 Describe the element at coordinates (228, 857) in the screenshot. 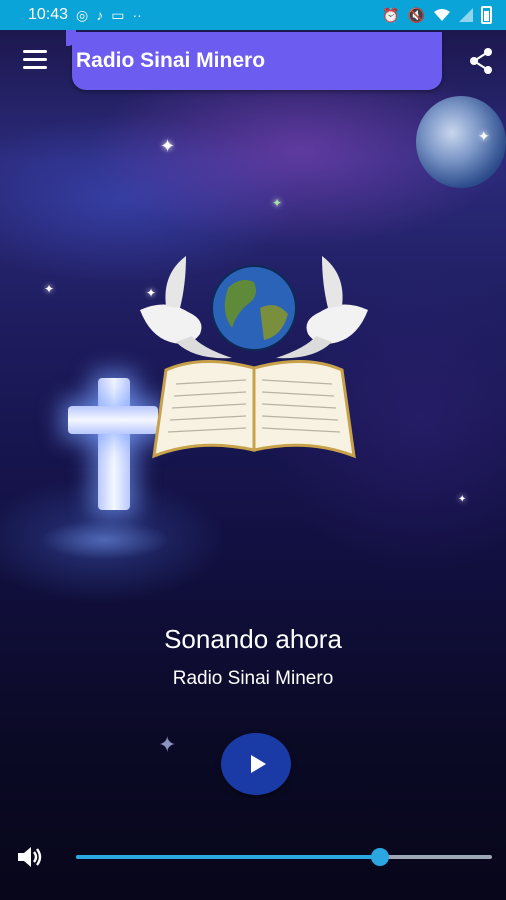

I see `volume-slider-fill` at that location.